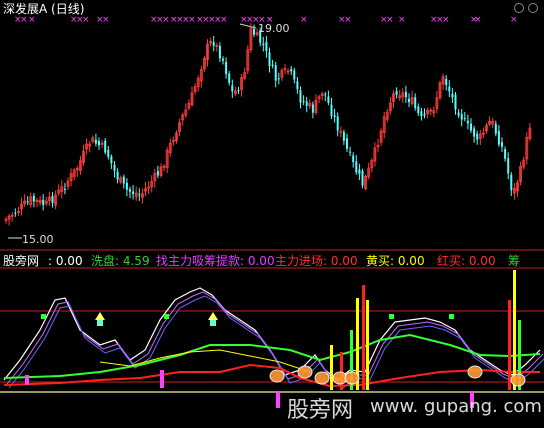  Describe the element at coordinates (456, 406) in the screenshot. I see `watermark-url: www. gupang. com` at that location.